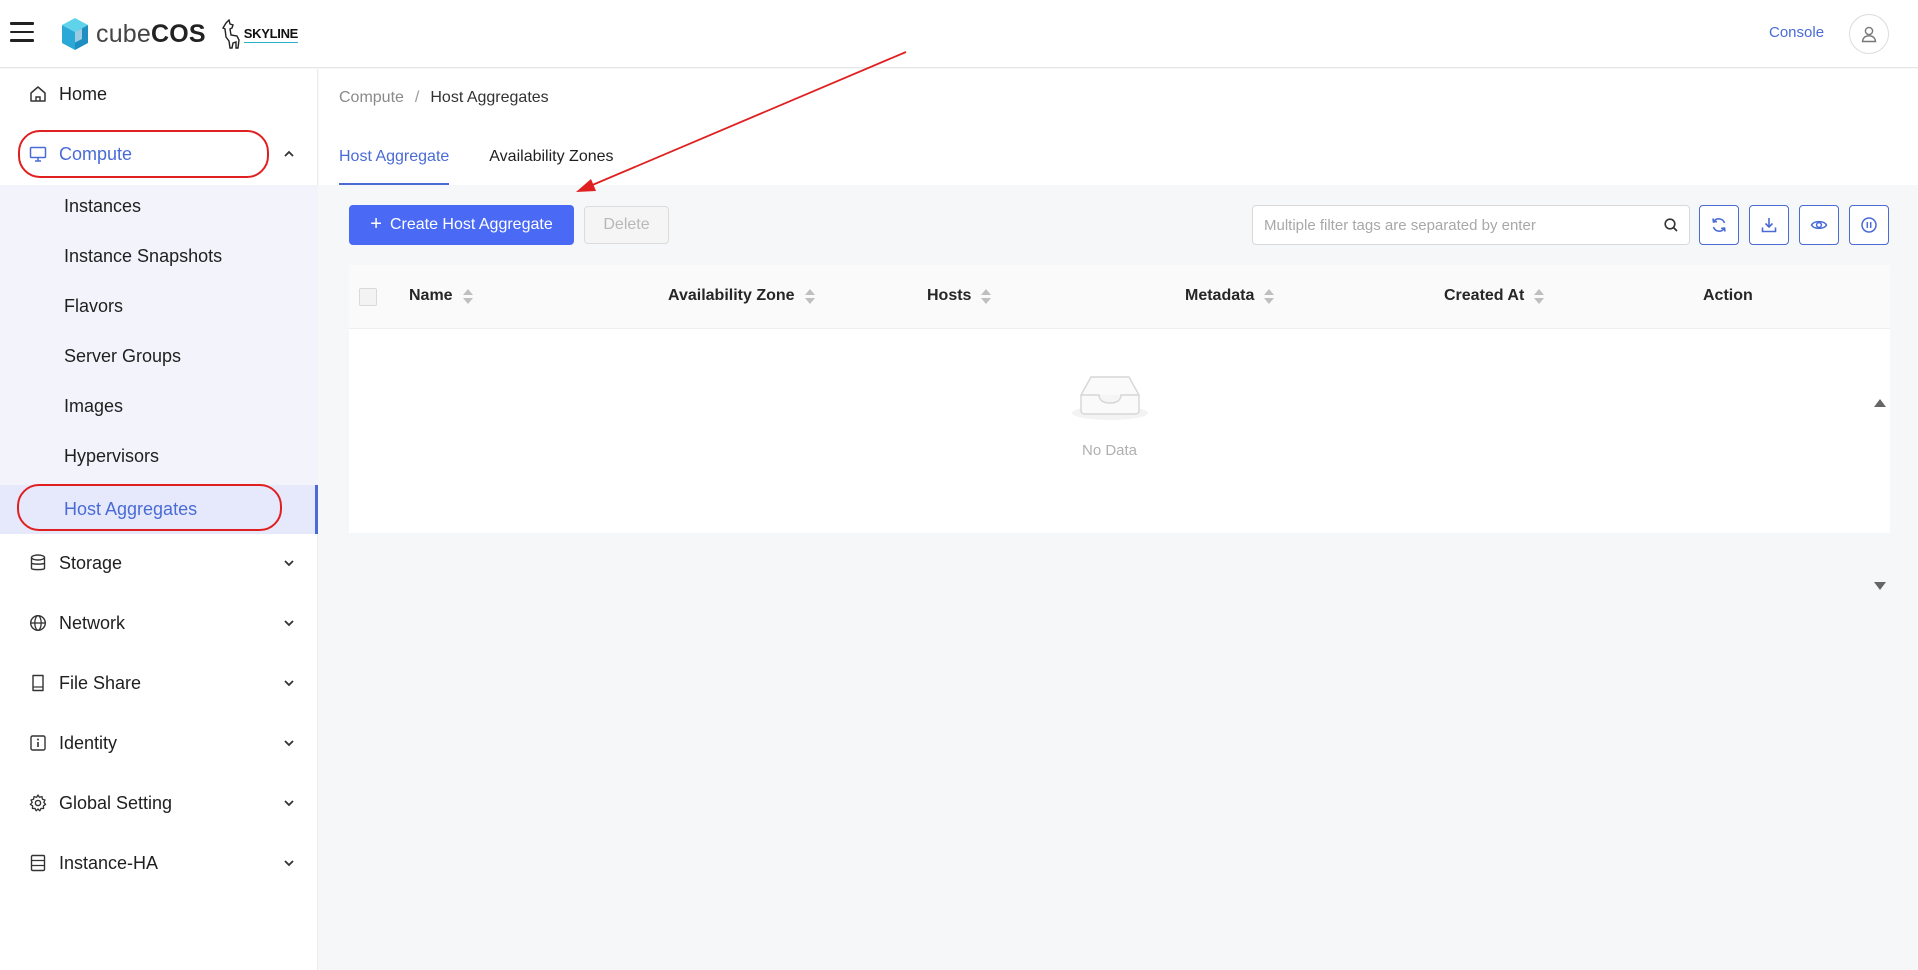 The height and width of the screenshot is (970, 1918). Describe the element at coordinates (96, 153) in the screenshot. I see `sidebar-item-label: Compute` at that location.